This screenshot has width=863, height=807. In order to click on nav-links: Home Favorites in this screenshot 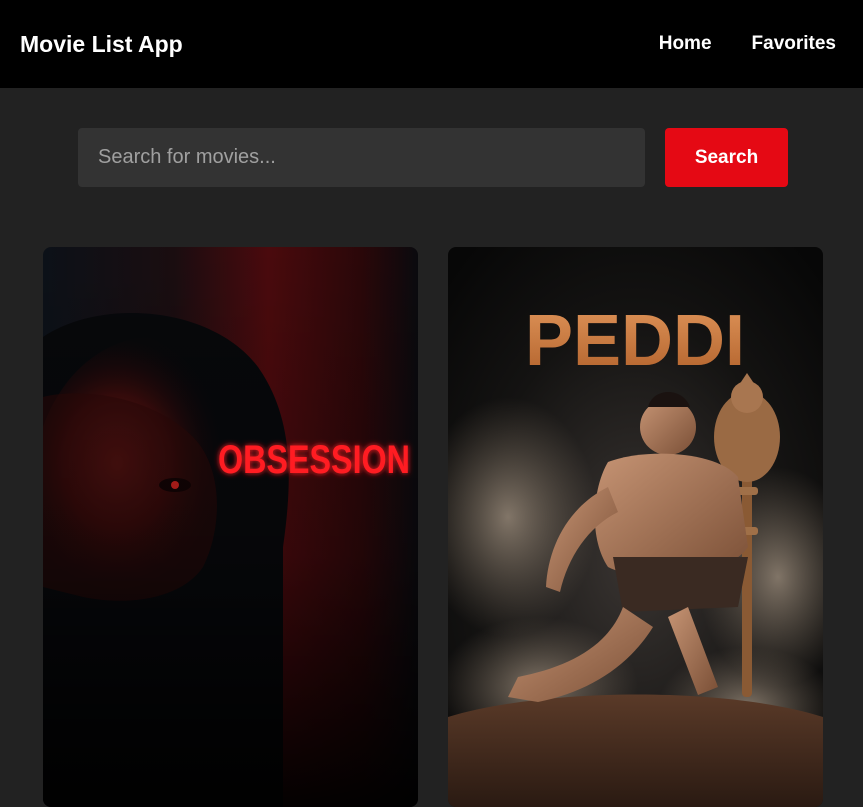, I will do `click(747, 44)`.